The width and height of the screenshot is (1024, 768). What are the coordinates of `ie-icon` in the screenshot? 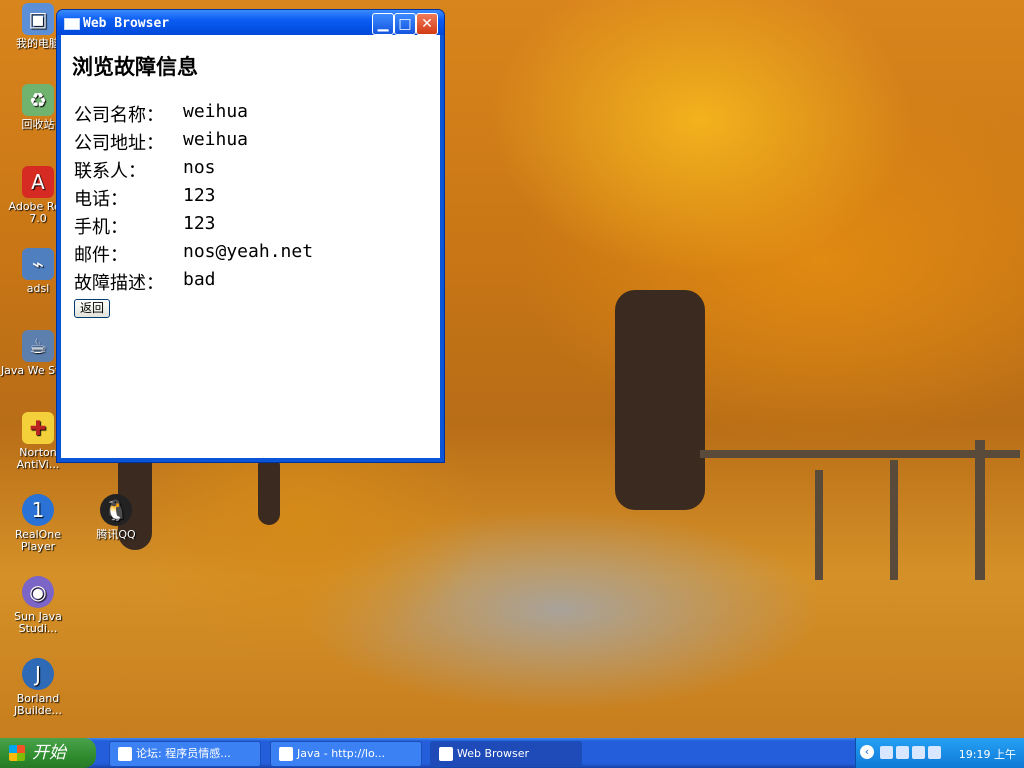 It's located at (125, 754).